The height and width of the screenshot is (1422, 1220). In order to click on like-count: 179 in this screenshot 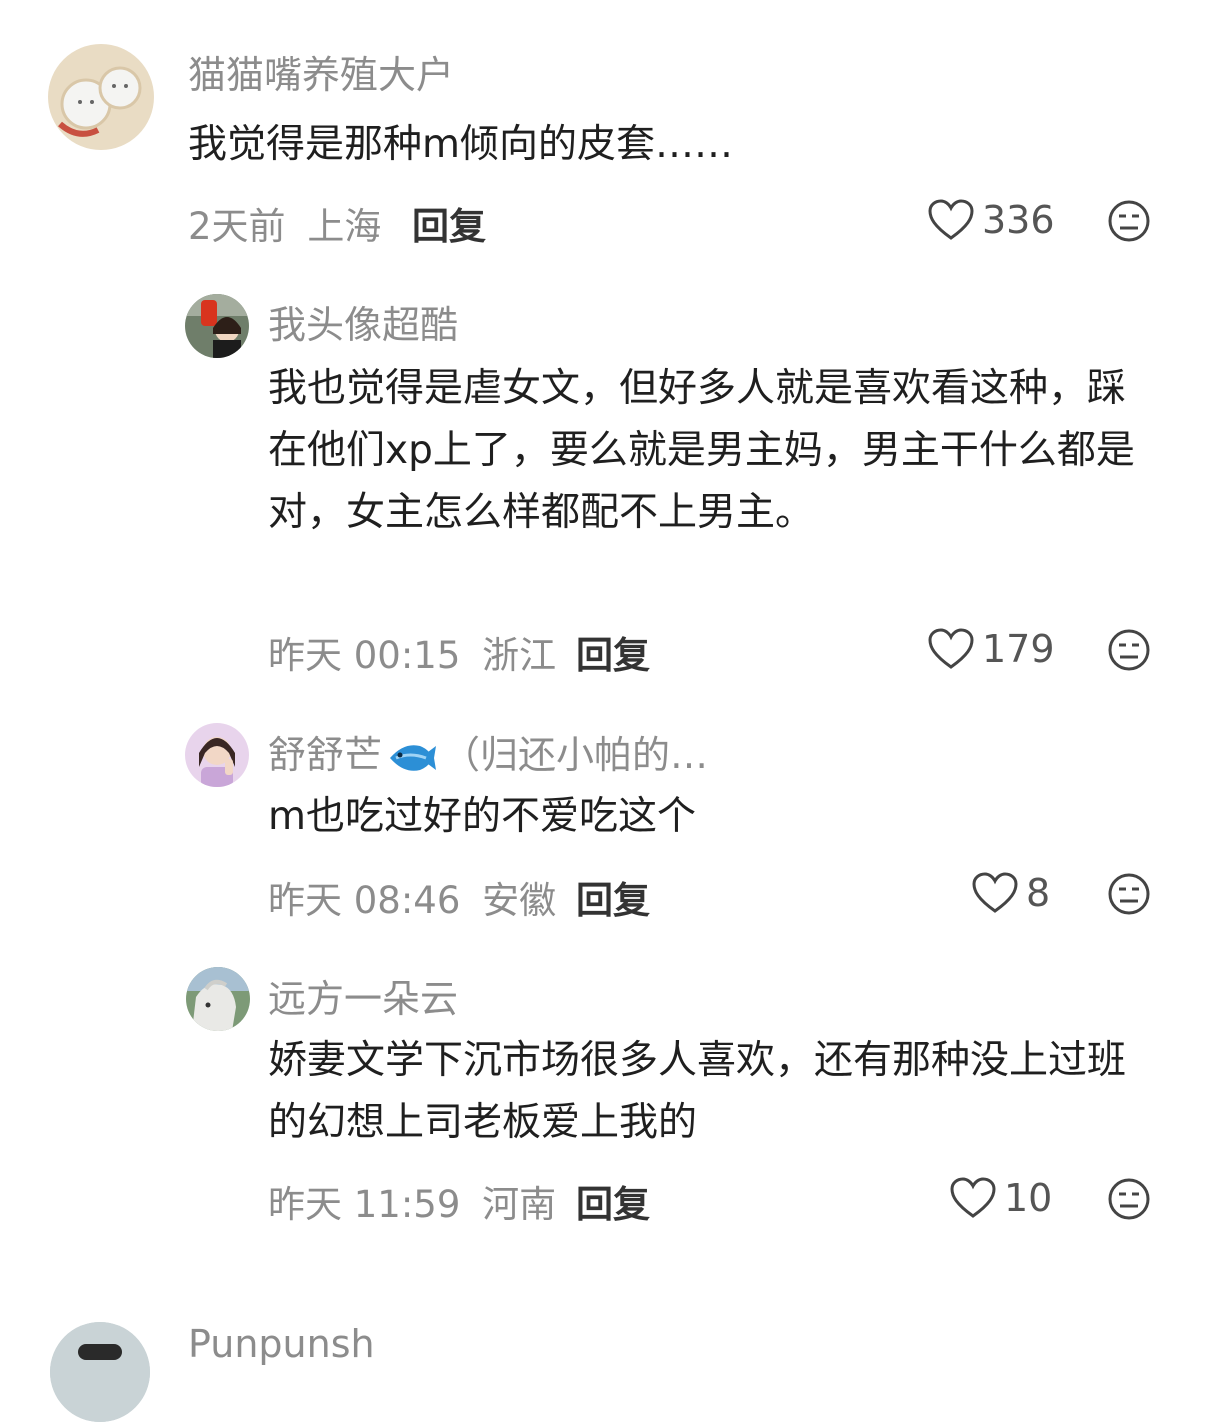, I will do `click(1018, 649)`.